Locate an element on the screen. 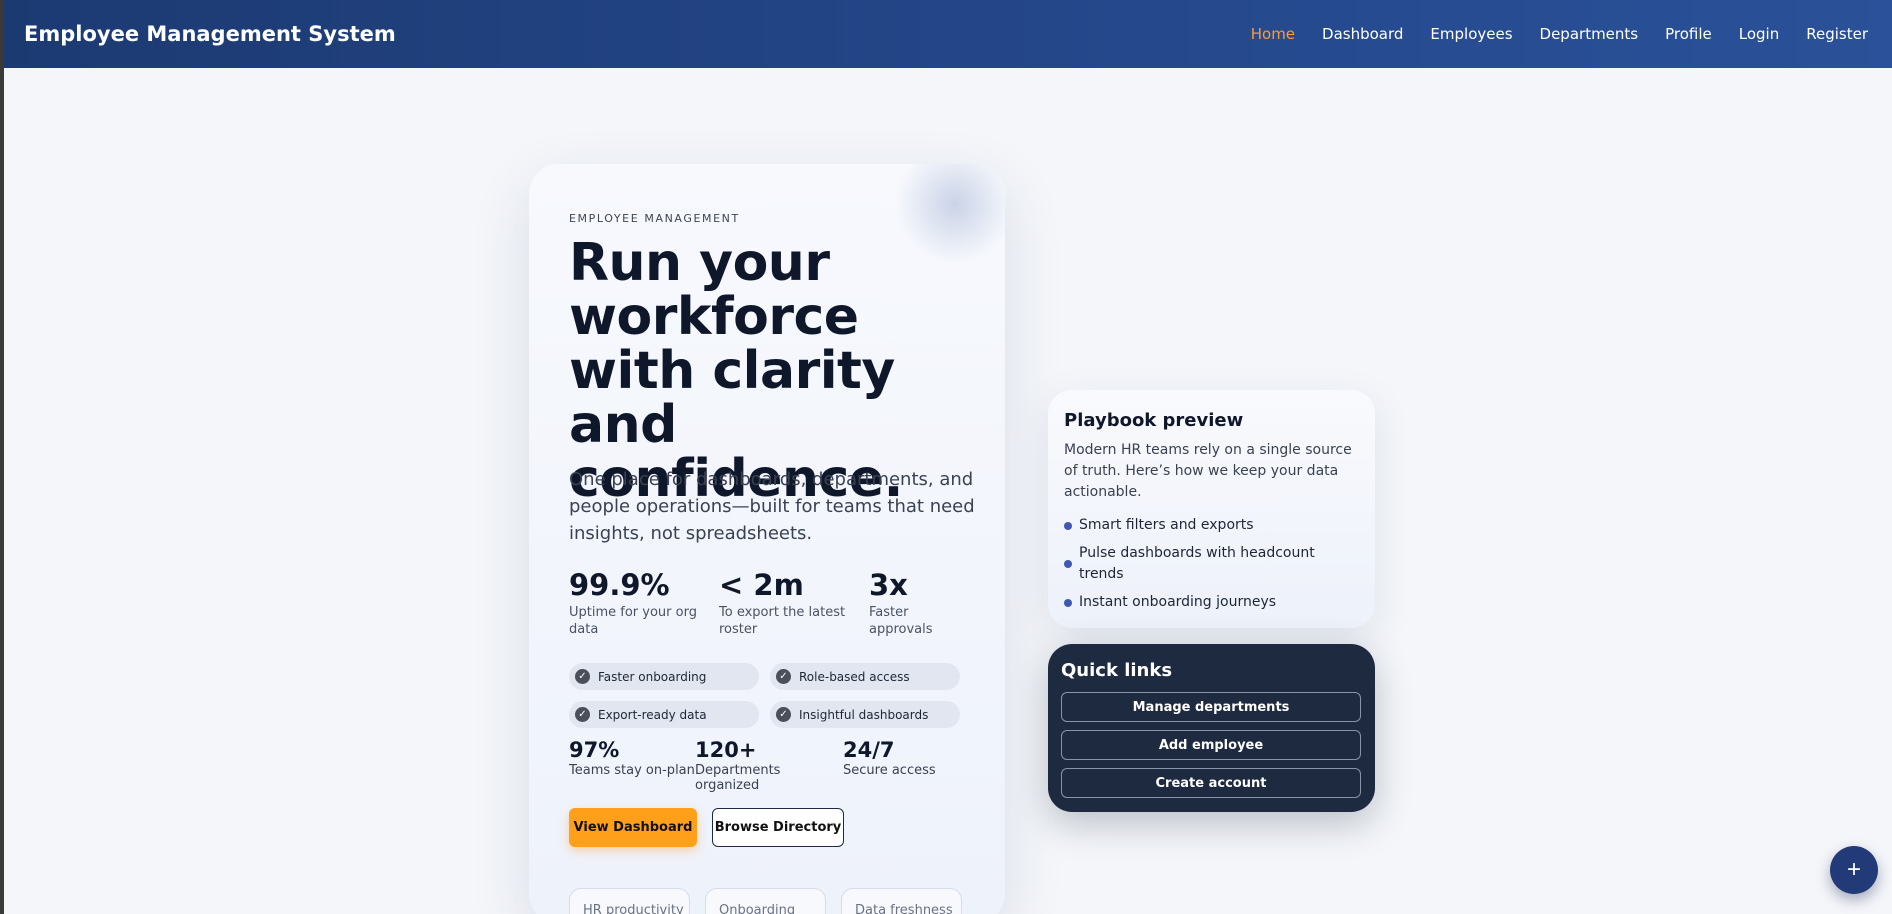 The image size is (1892, 914). list-item-label: Instant onboarding journeys is located at coordinates (1178, 602).